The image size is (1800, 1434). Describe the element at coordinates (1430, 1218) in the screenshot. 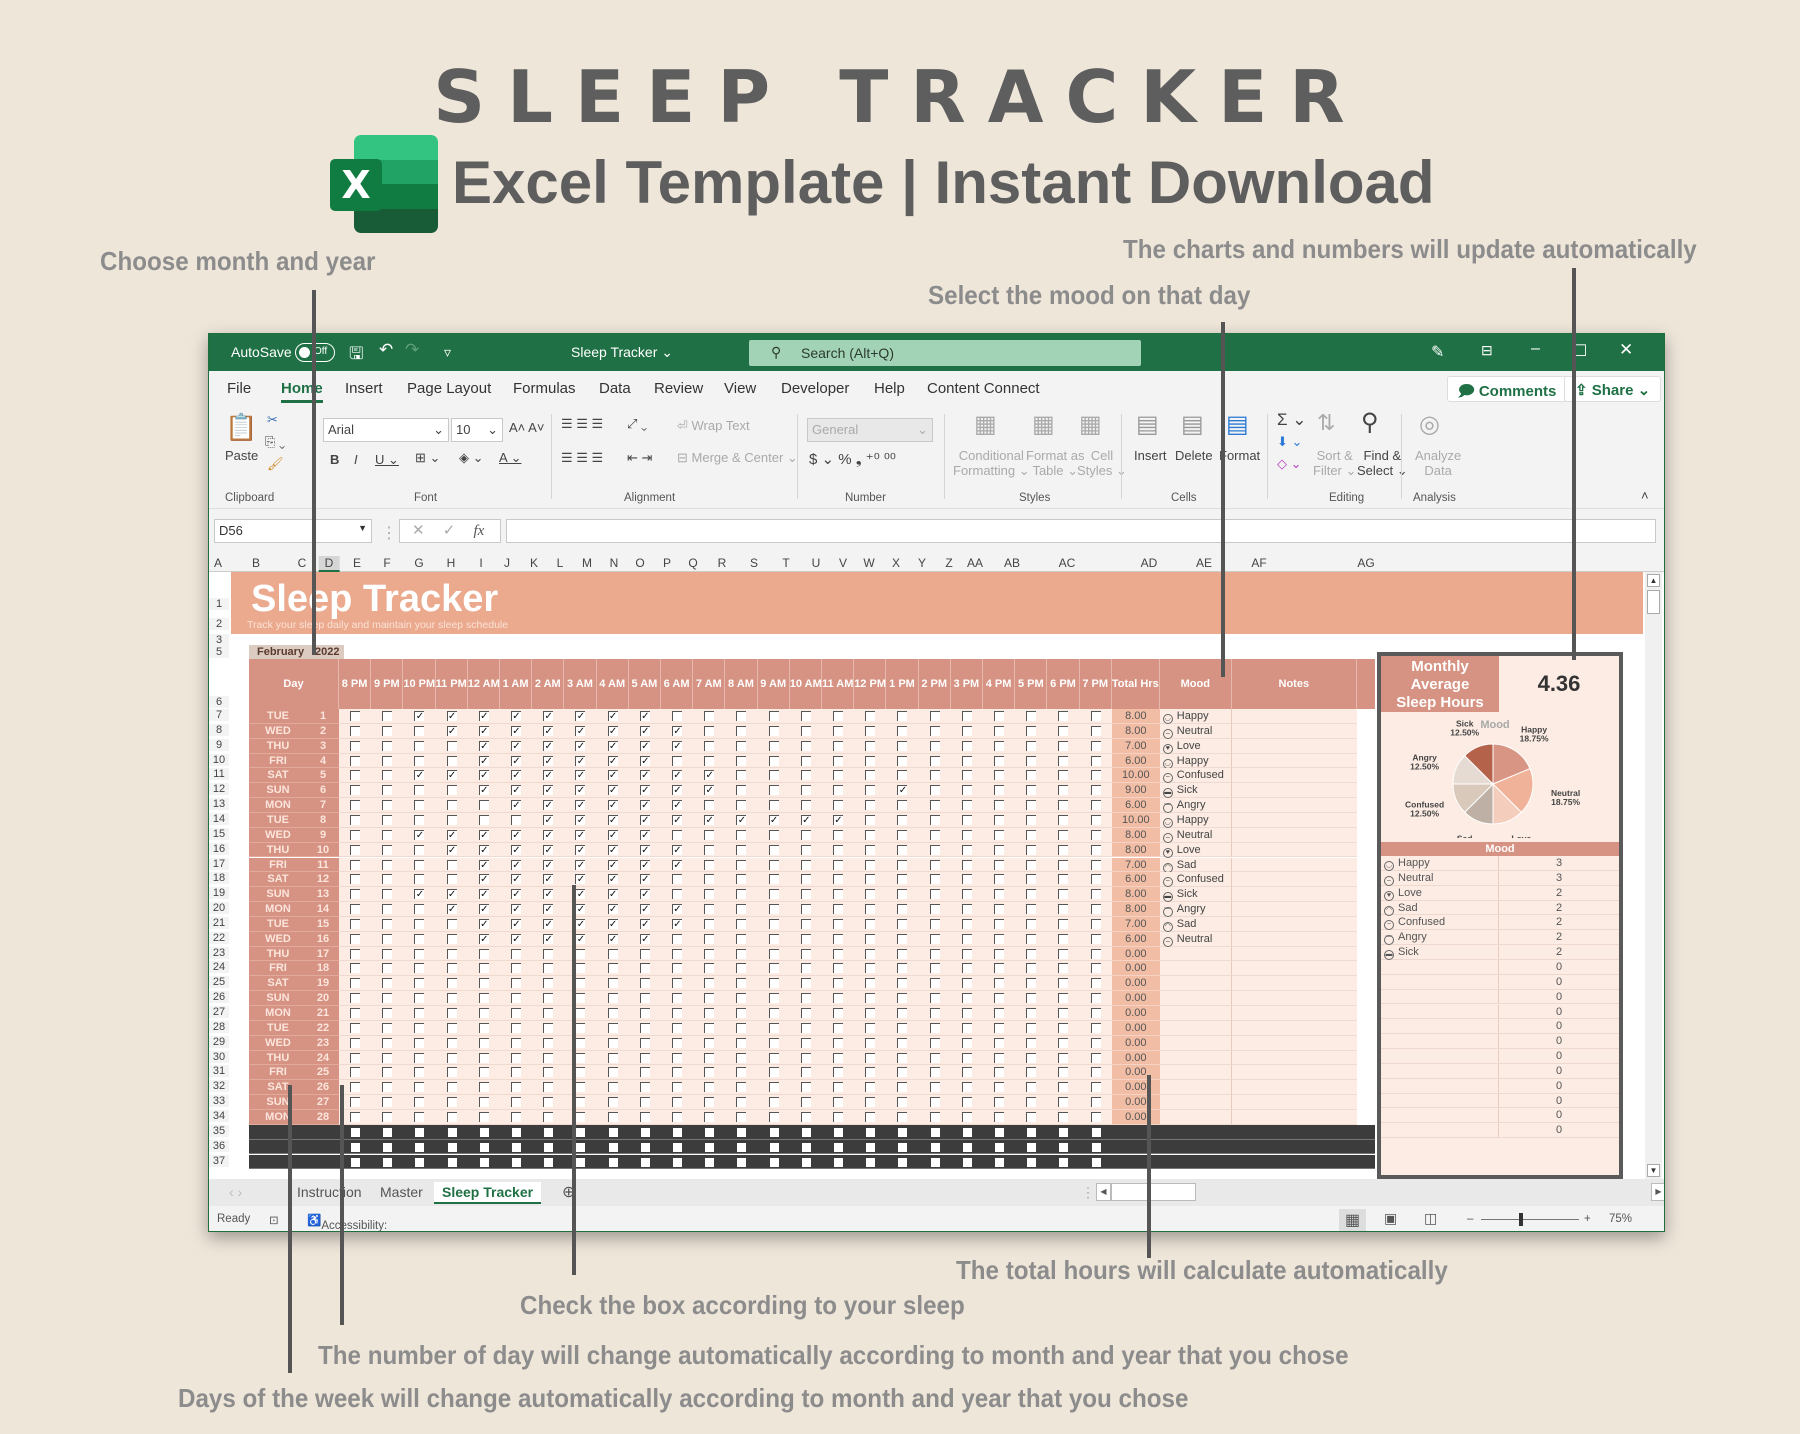

I see `page-break-view-icon: ◫` at that location.